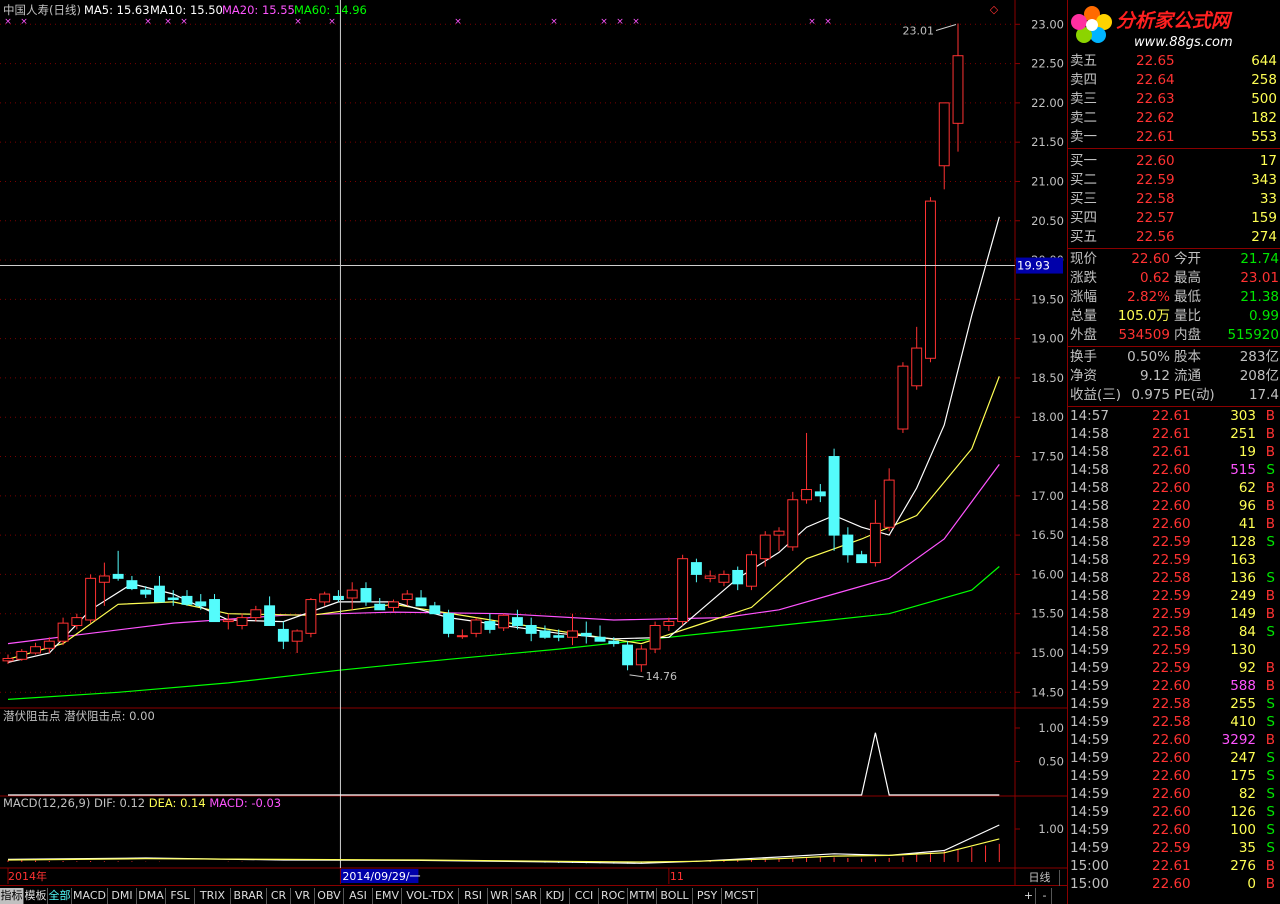 This screenshot has height=904, width=1280. Describe the element at coordinates (500, 896) in the screenshot. I see `indicator-tab-wr: WR` at that location.